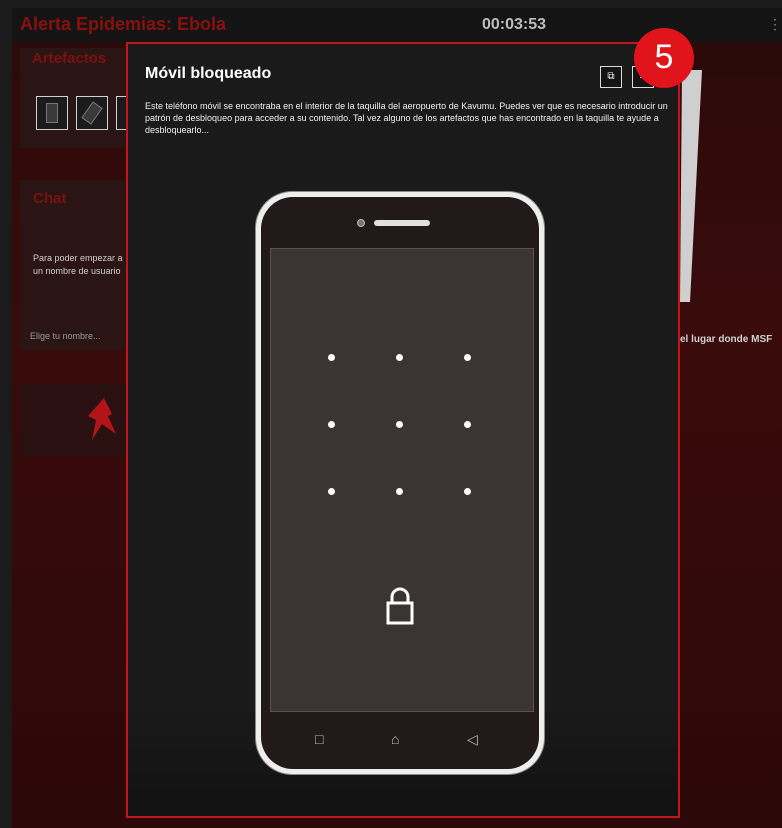 This screenshot has height=828, width=782. Describe the element at coordinates (78, 258) in the screenshot. I see `chat-text-line: Para poder empezar a` at that location.